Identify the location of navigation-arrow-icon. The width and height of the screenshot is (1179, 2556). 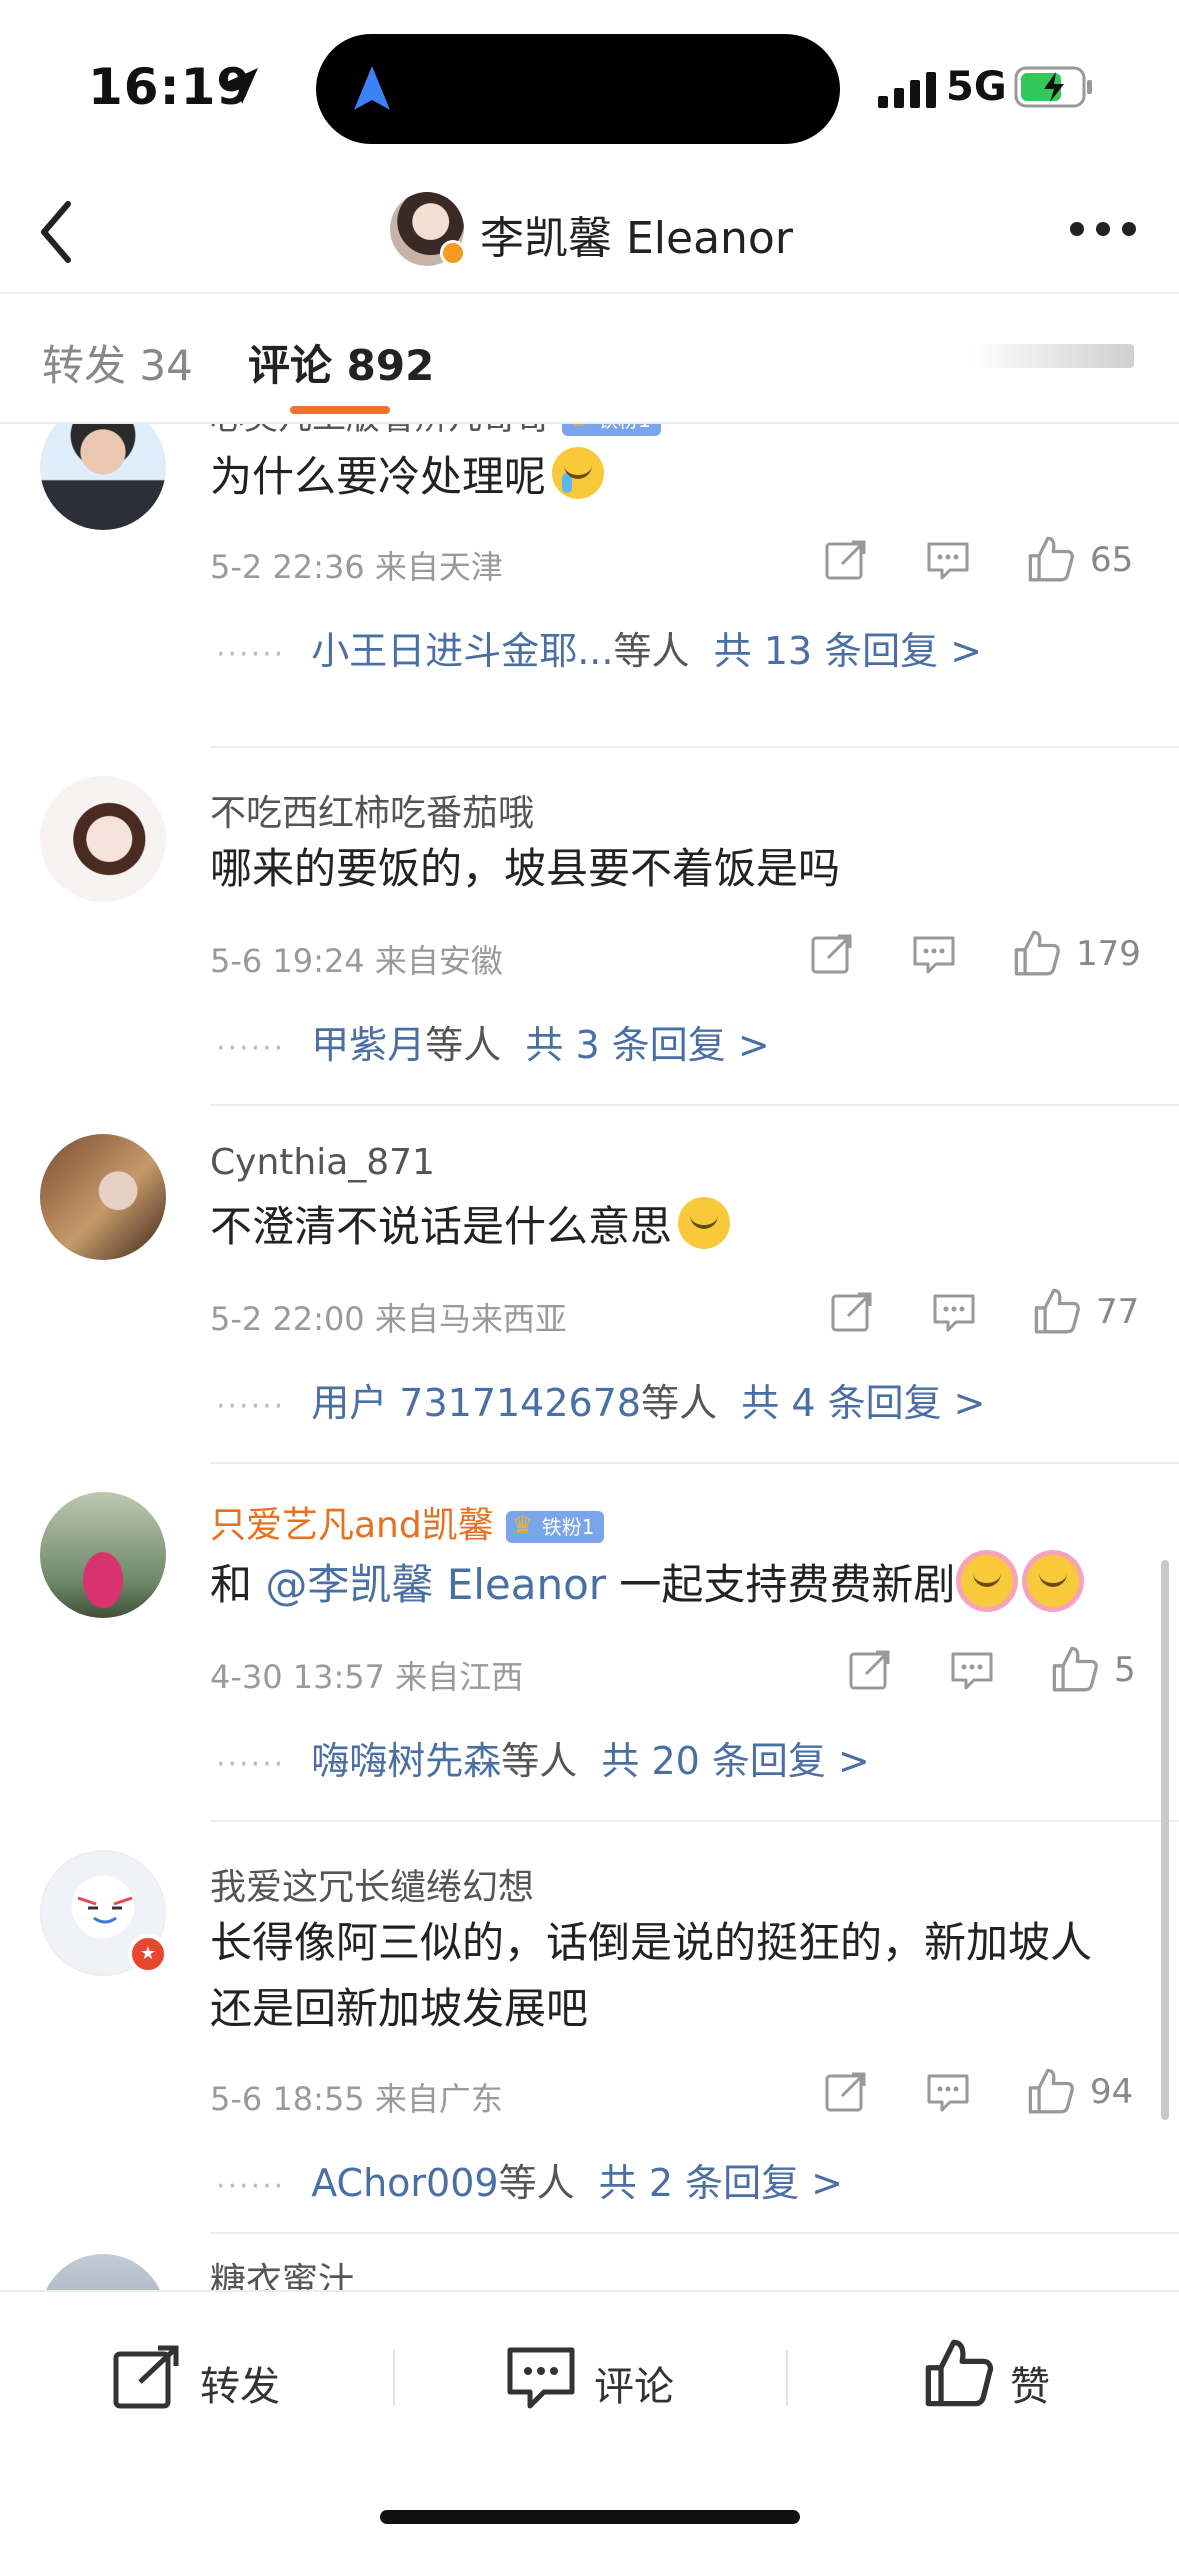
(372, 88).